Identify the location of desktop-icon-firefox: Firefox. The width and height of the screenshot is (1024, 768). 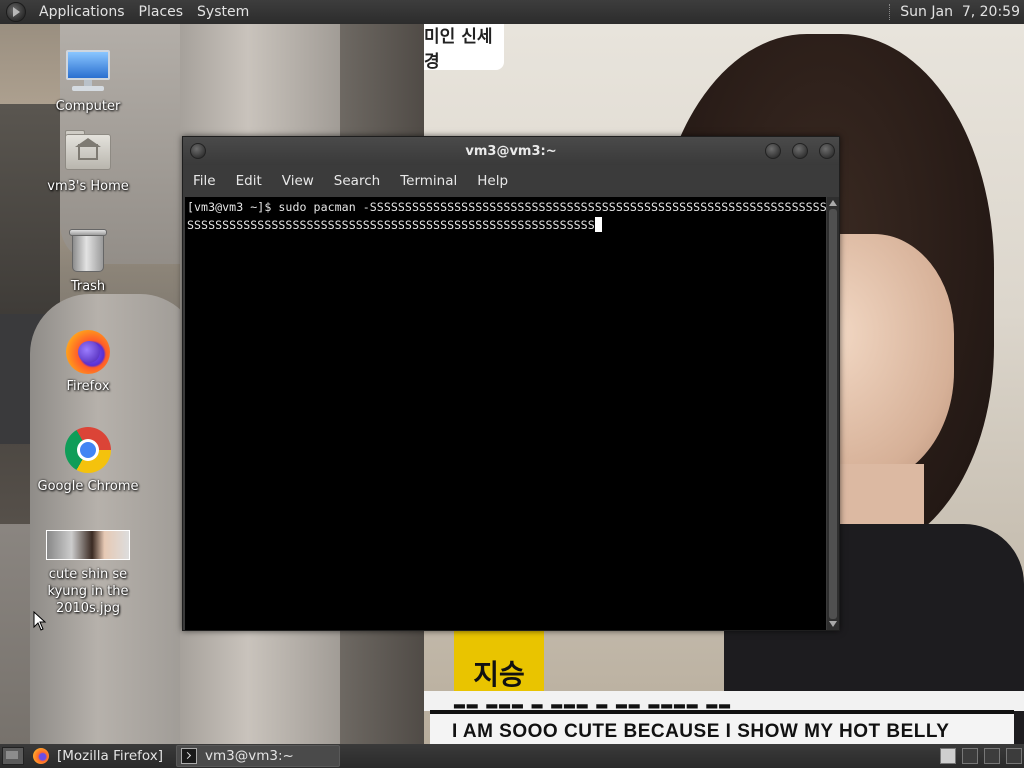
(88, 360).